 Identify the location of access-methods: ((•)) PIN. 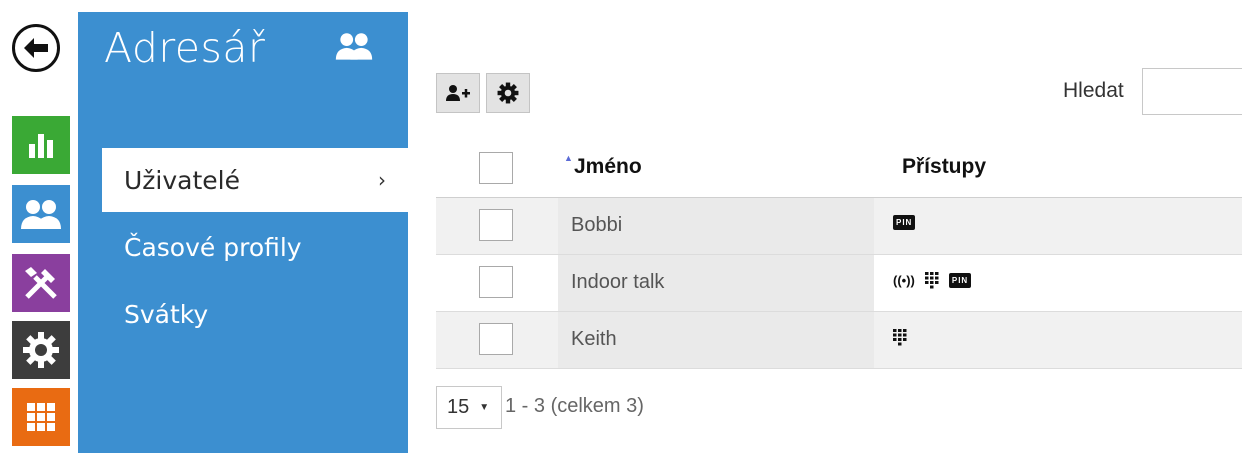
(932, 280).